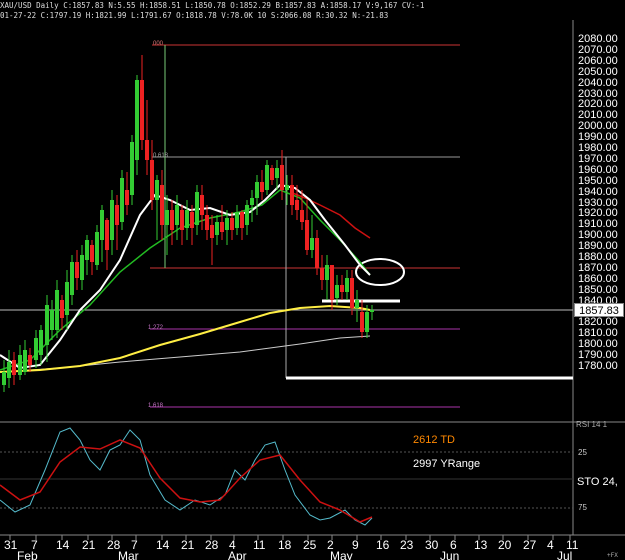 Image resolution: width=625 pixels, height=560 pixels. I want to click on month-label: Jun, so click(450, 554).